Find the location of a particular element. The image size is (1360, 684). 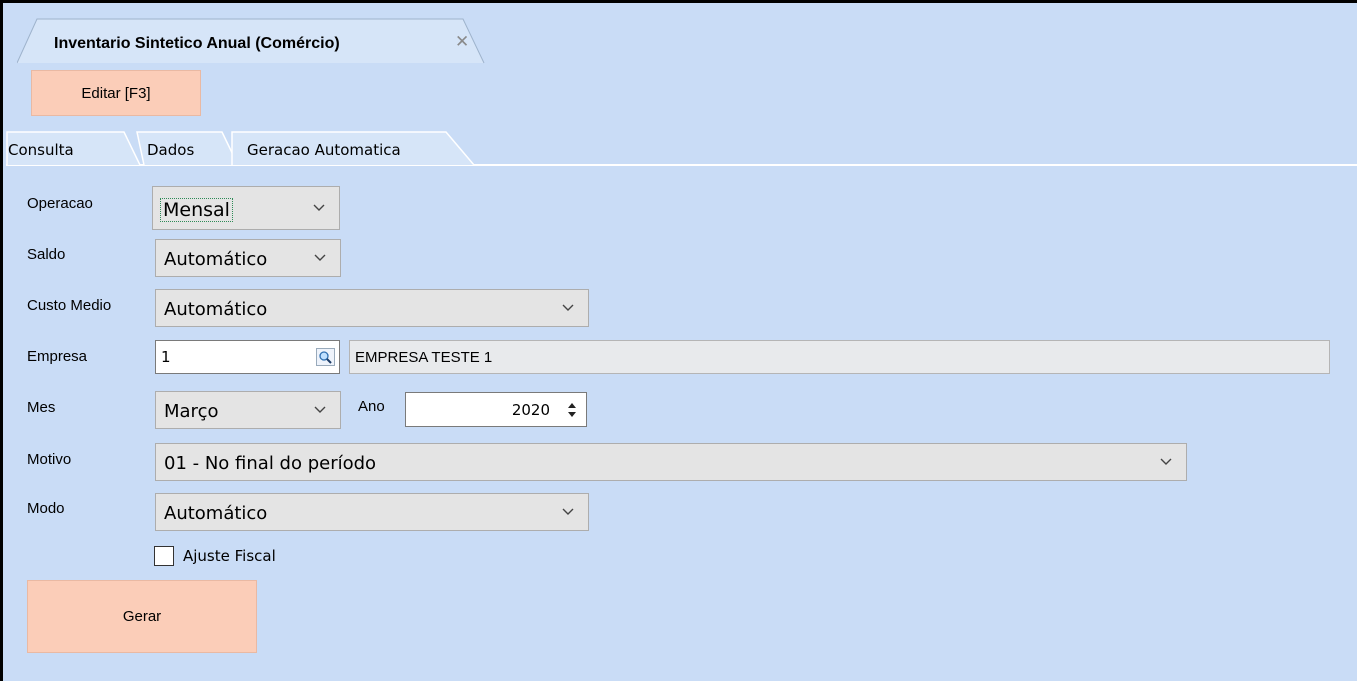

motivo-value: 01 - No final do período is located at coordinates (270, 463).